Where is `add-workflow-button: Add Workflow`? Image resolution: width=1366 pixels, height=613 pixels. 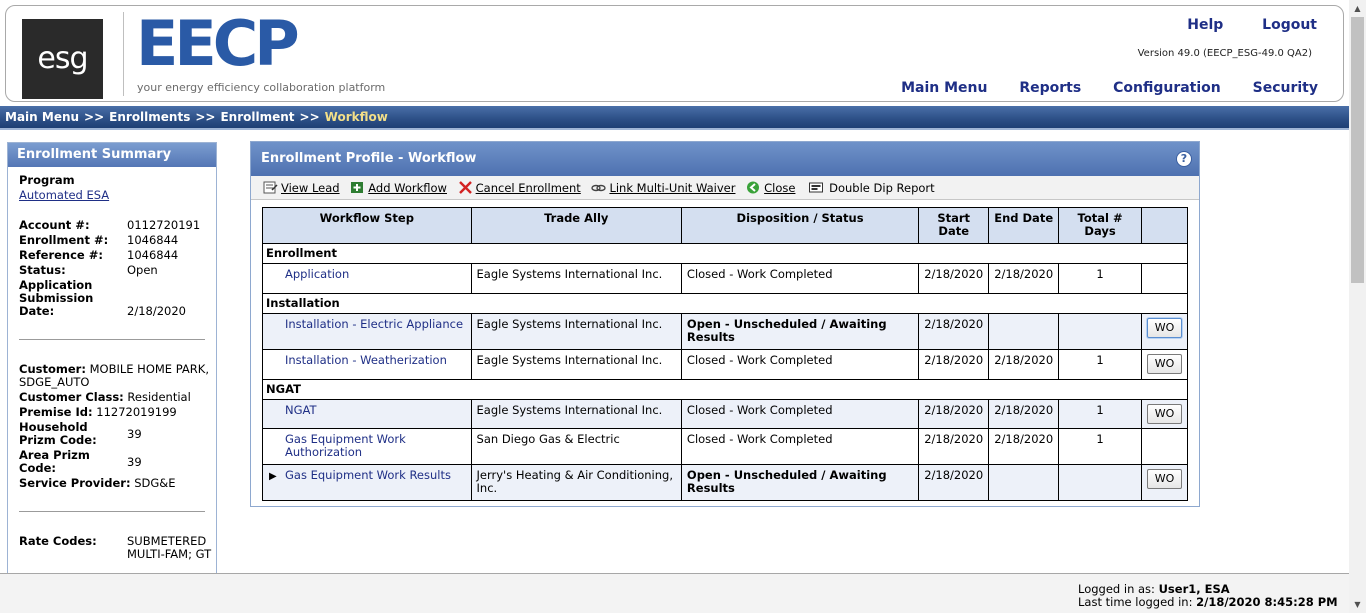
add-workflow-button: Add Workflow is located at coordinates (398, 188).